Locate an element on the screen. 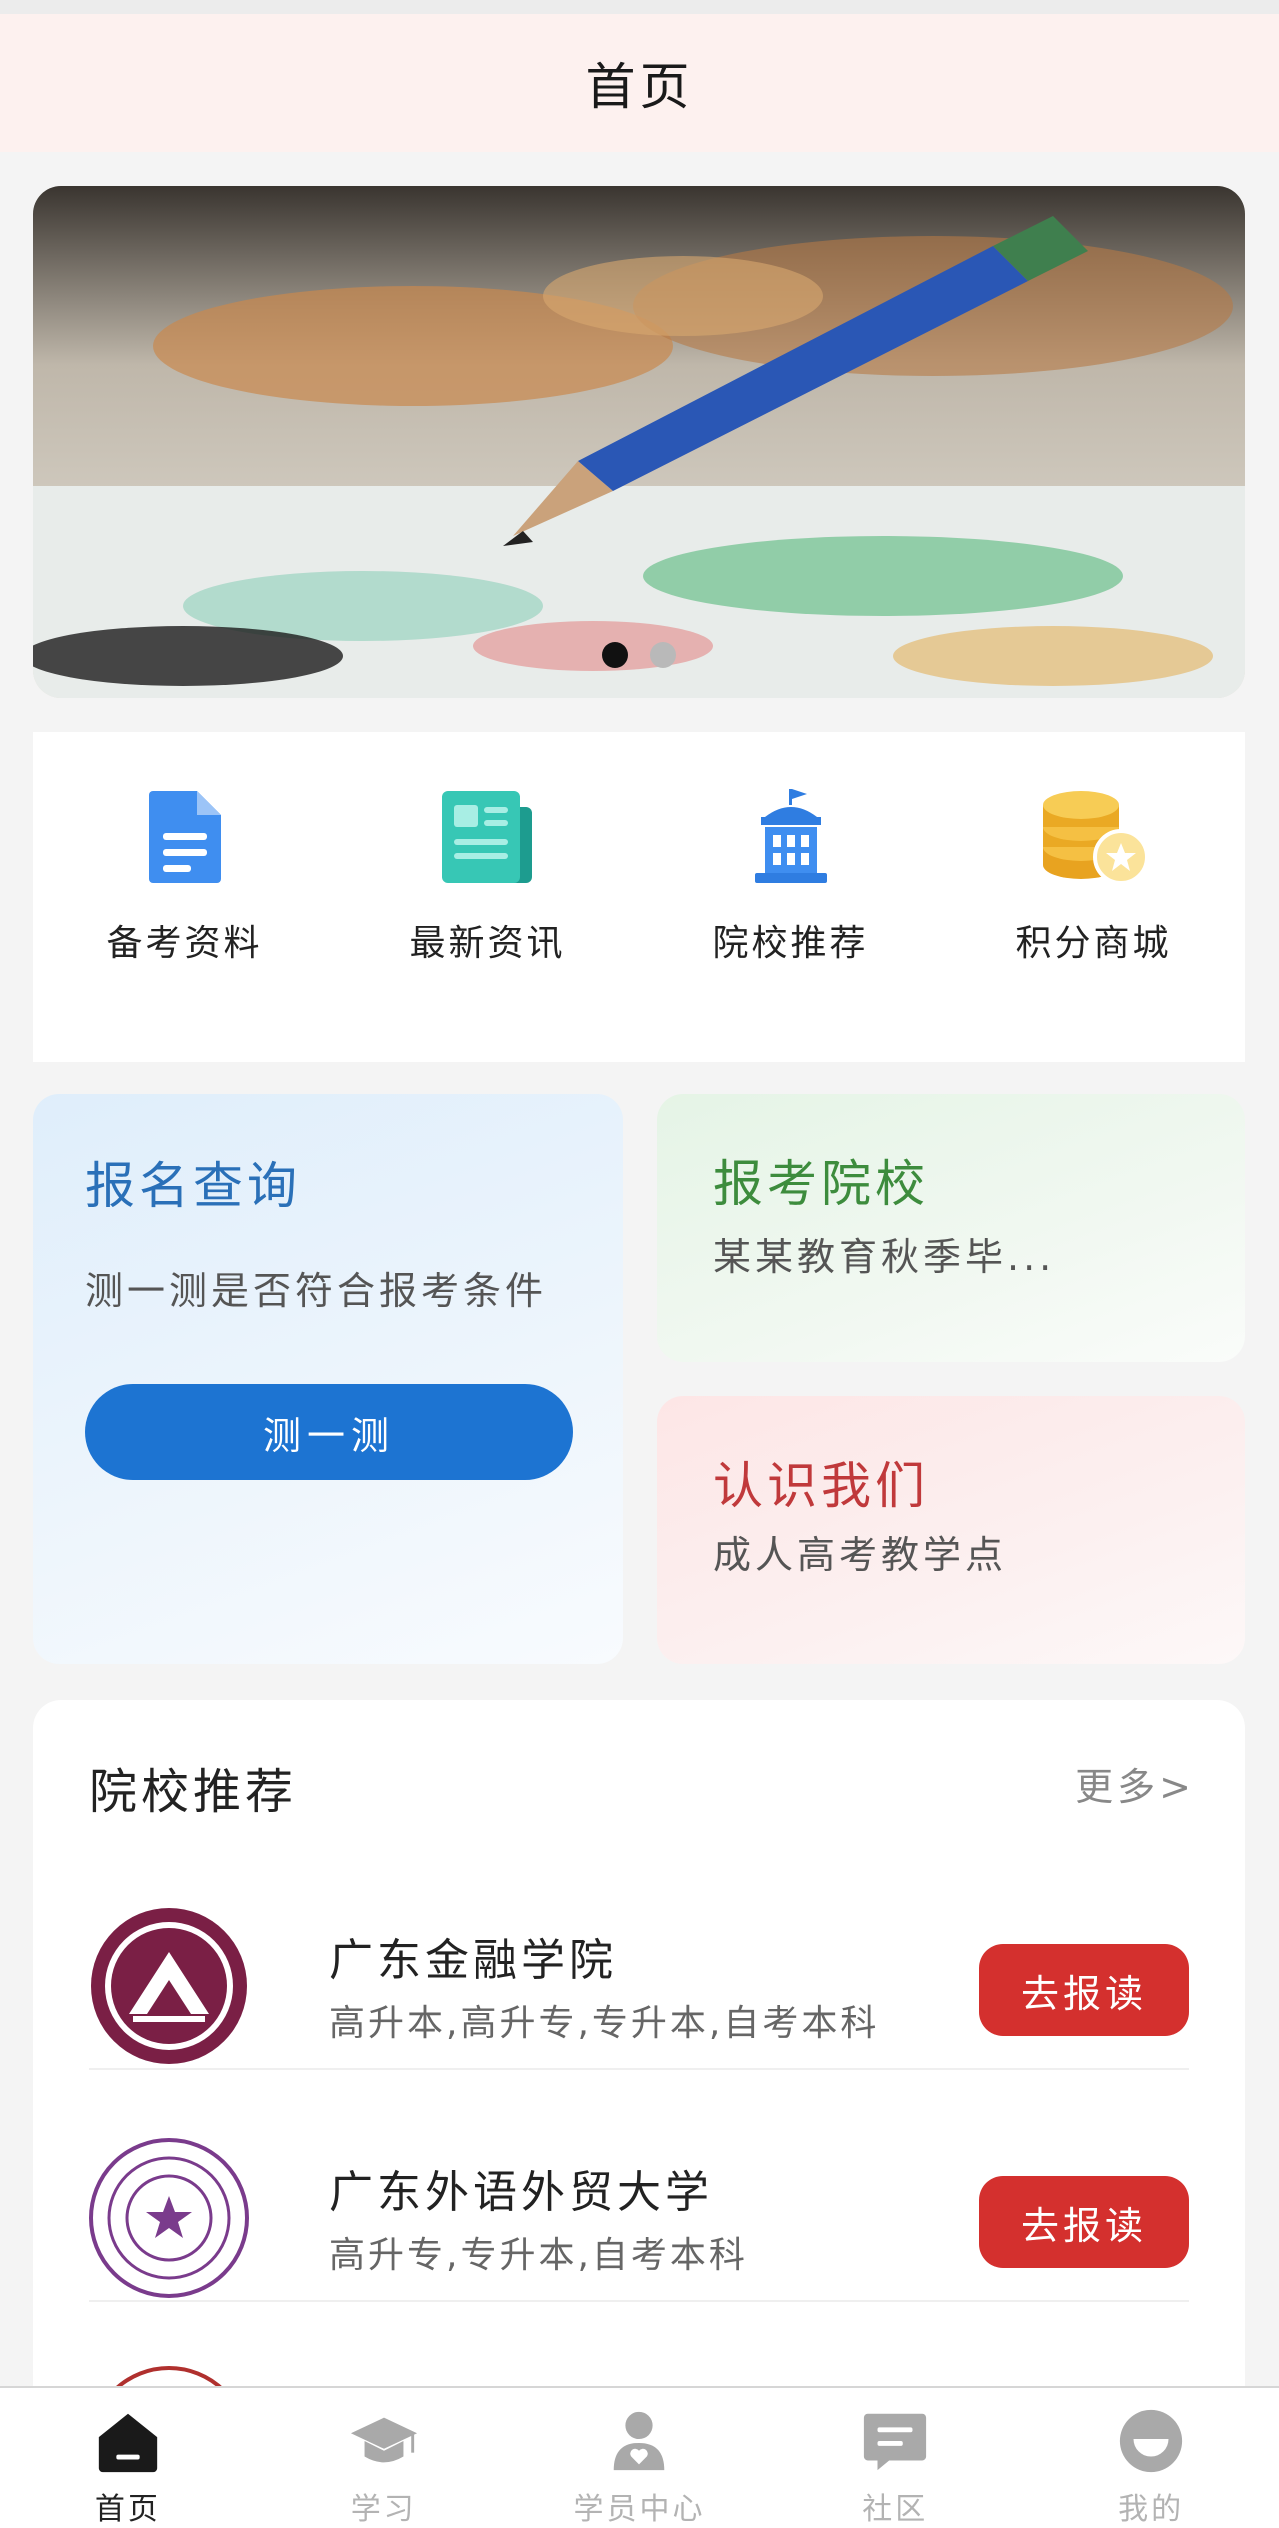  tab-community: 社区 is located at coordinates (895, 2458).